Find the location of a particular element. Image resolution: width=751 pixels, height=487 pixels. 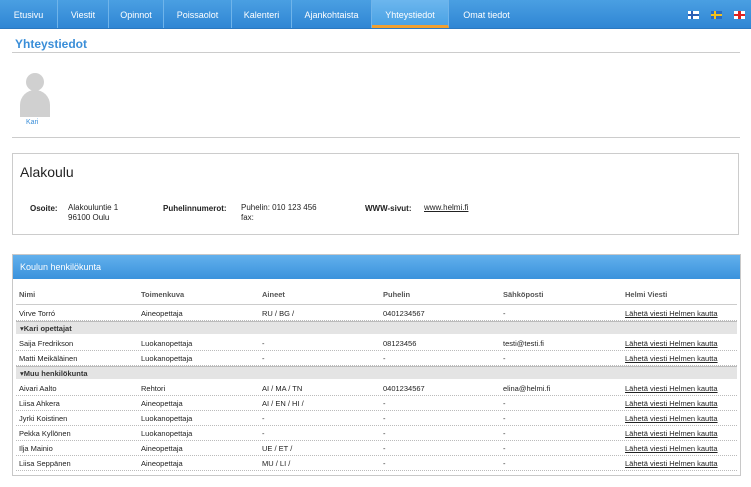

section-divider is located at coordinates (376, 137).